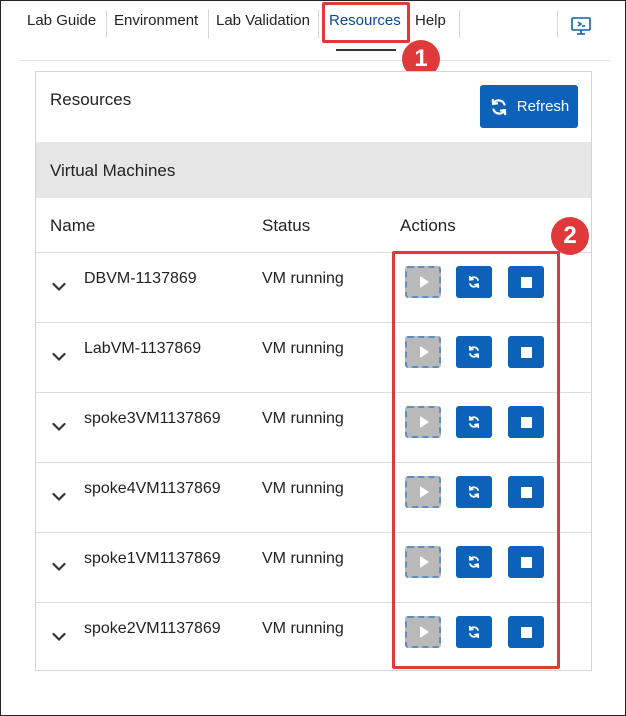 The height and width of the screenshot is (716, 626). I want to click on vm-name: spoke4VM1137869, so click(152, 488).